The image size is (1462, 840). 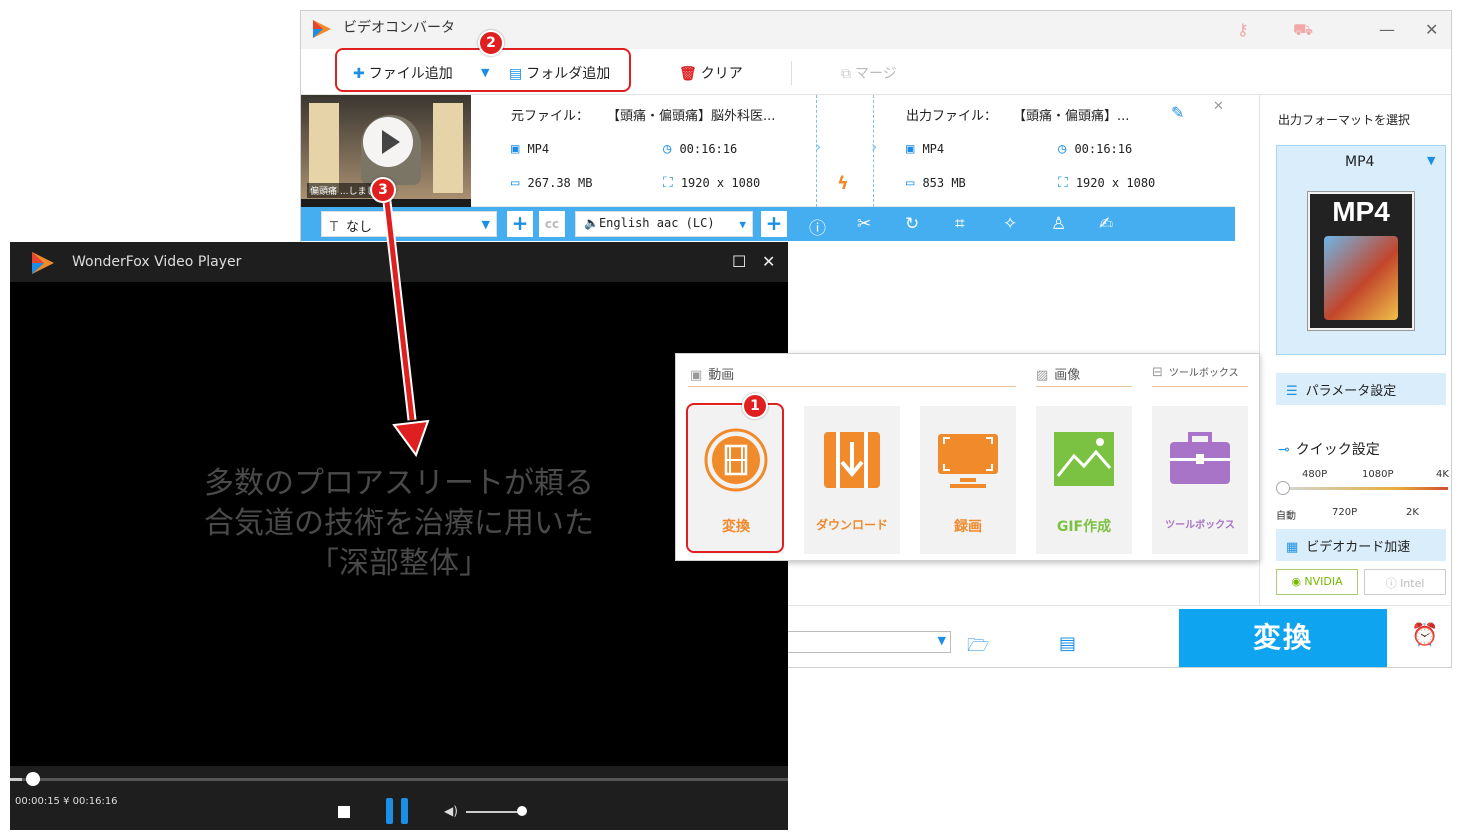 I want to click on cc-icon: cc, so click(x=552, y=224).